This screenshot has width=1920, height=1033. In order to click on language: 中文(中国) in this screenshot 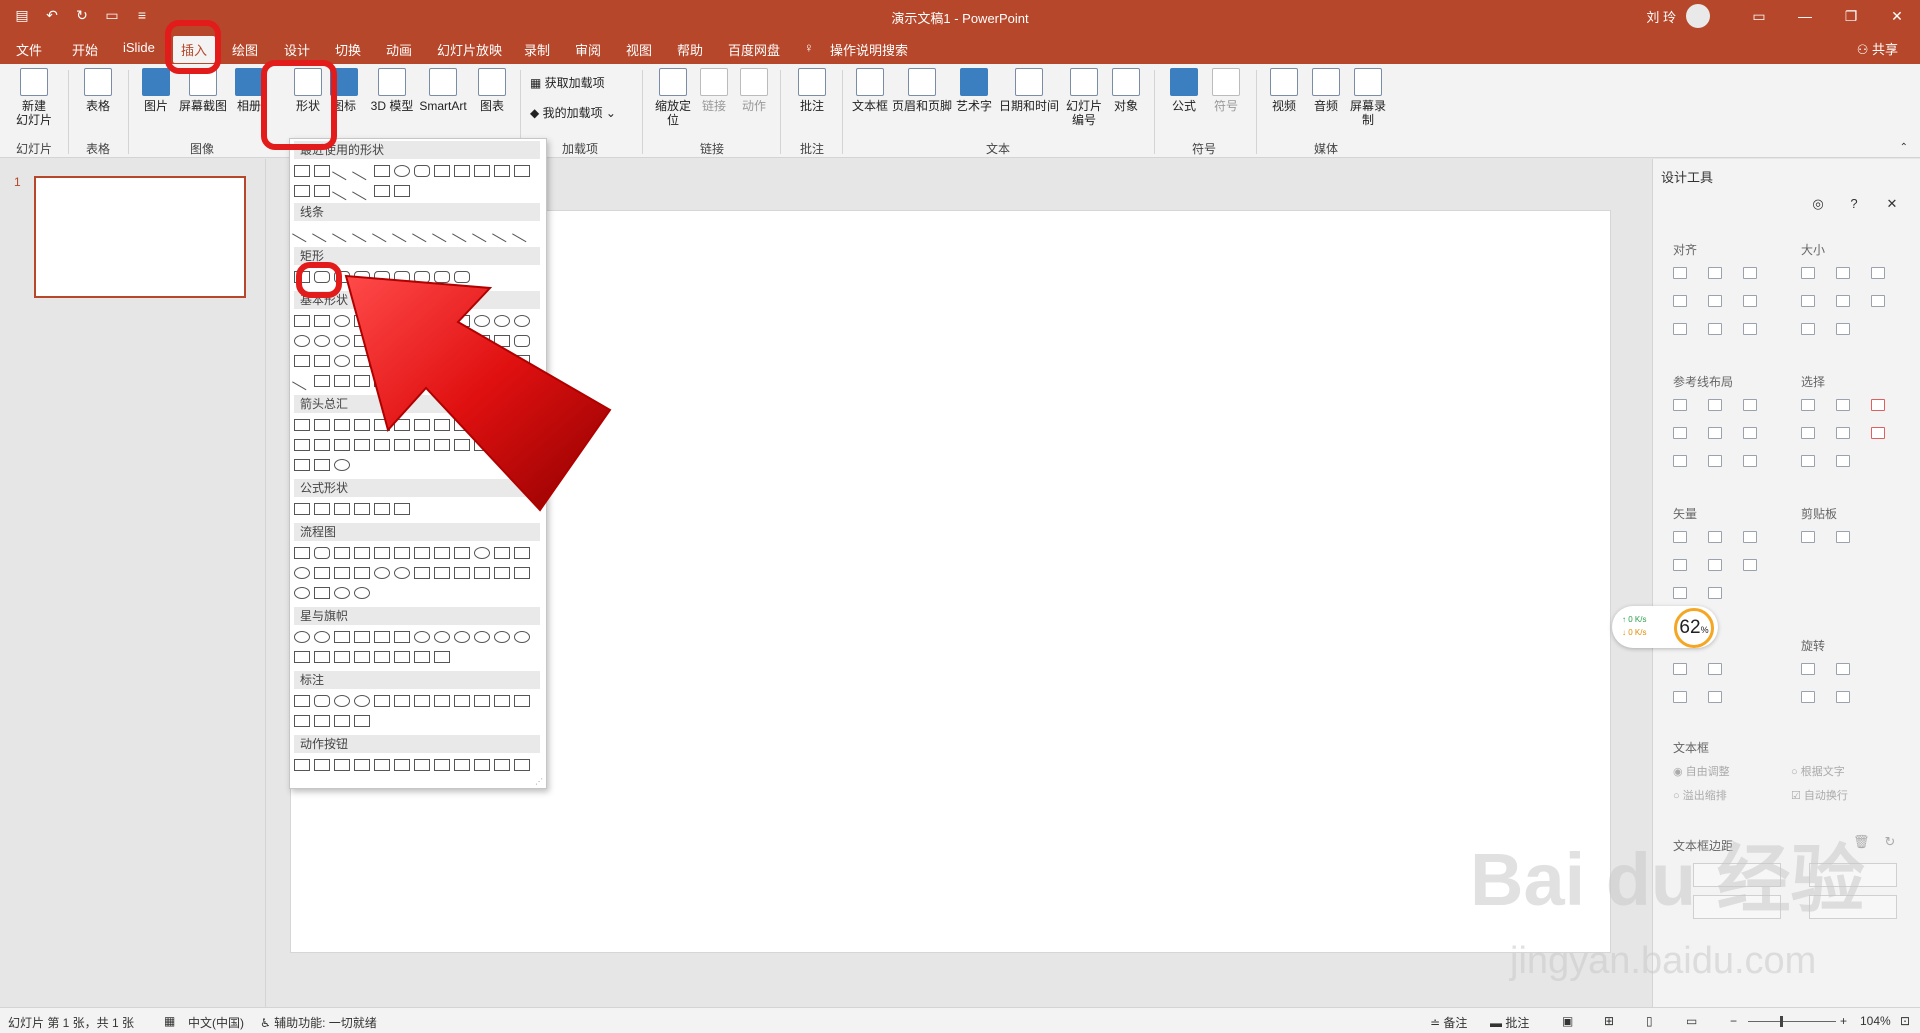, I will do `click(216, 1022)`.